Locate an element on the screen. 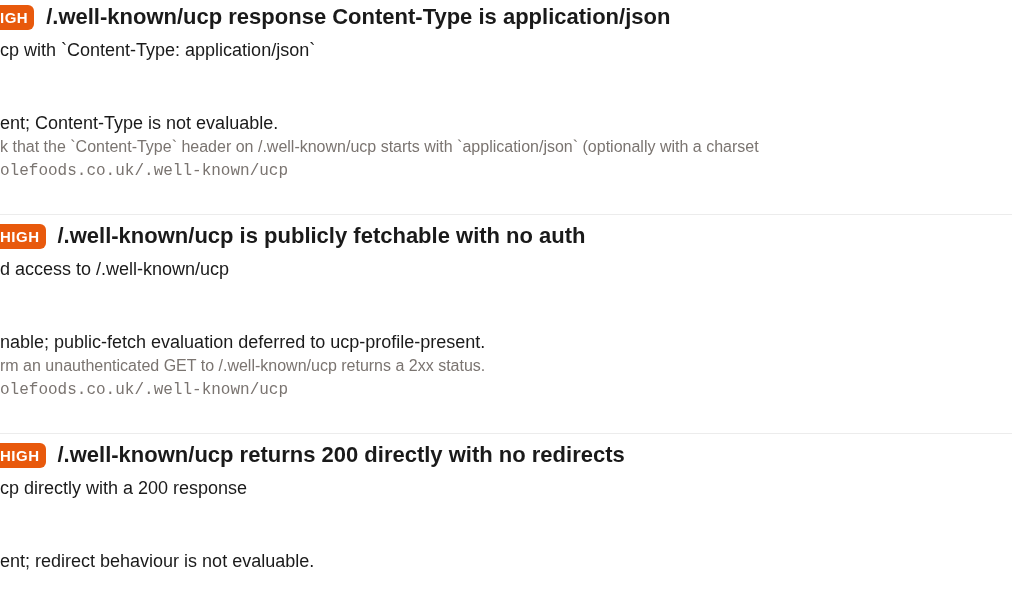  finding-title: /.well-known/ucp is publicly fetchable with no auth is located at coordinates (321, 236).